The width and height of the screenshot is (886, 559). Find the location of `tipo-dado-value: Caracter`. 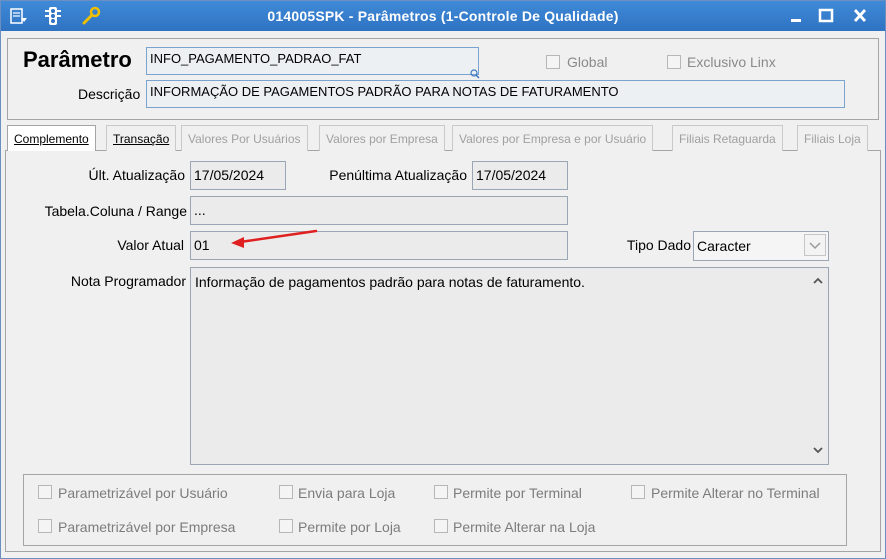

tipo-dado-value: Caracter is located at coordinates (724, 246).